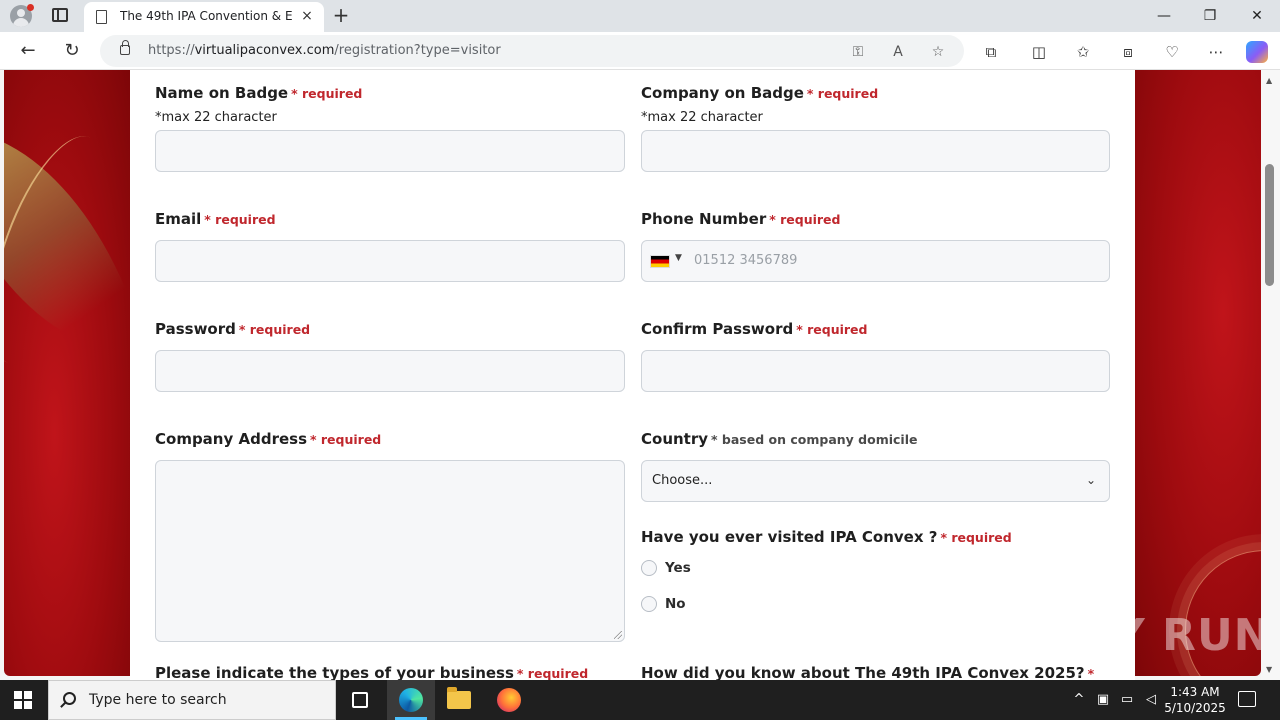  What do you see at coordinates (125, 47) in the screenshot?
I see `lock-icon` at bounding box center [125, 47].